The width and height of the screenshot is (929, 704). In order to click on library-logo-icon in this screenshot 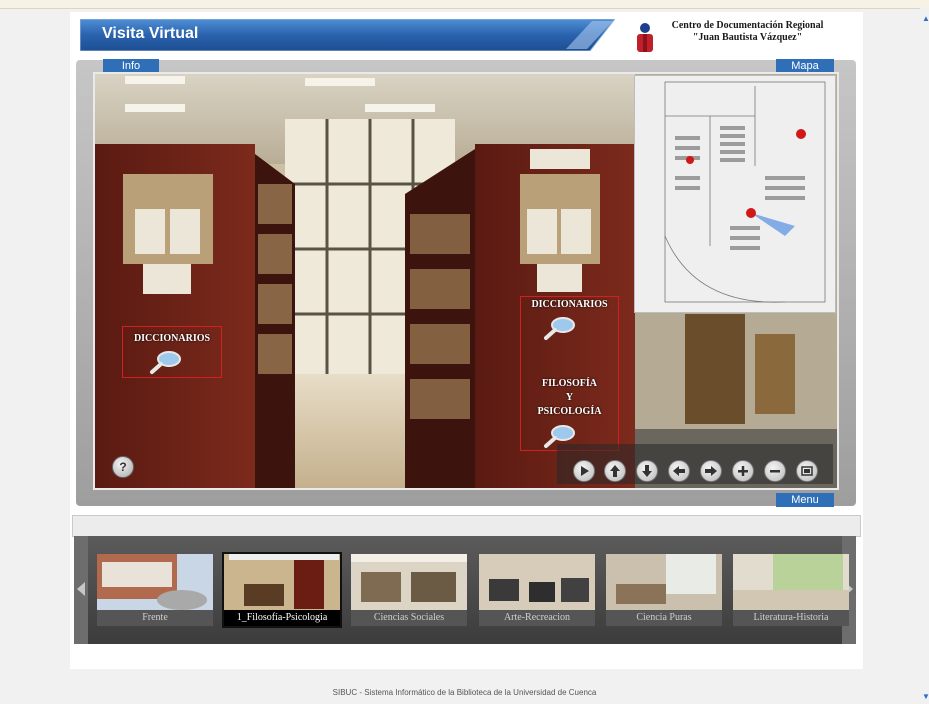, I will do `click(645, 37)`.